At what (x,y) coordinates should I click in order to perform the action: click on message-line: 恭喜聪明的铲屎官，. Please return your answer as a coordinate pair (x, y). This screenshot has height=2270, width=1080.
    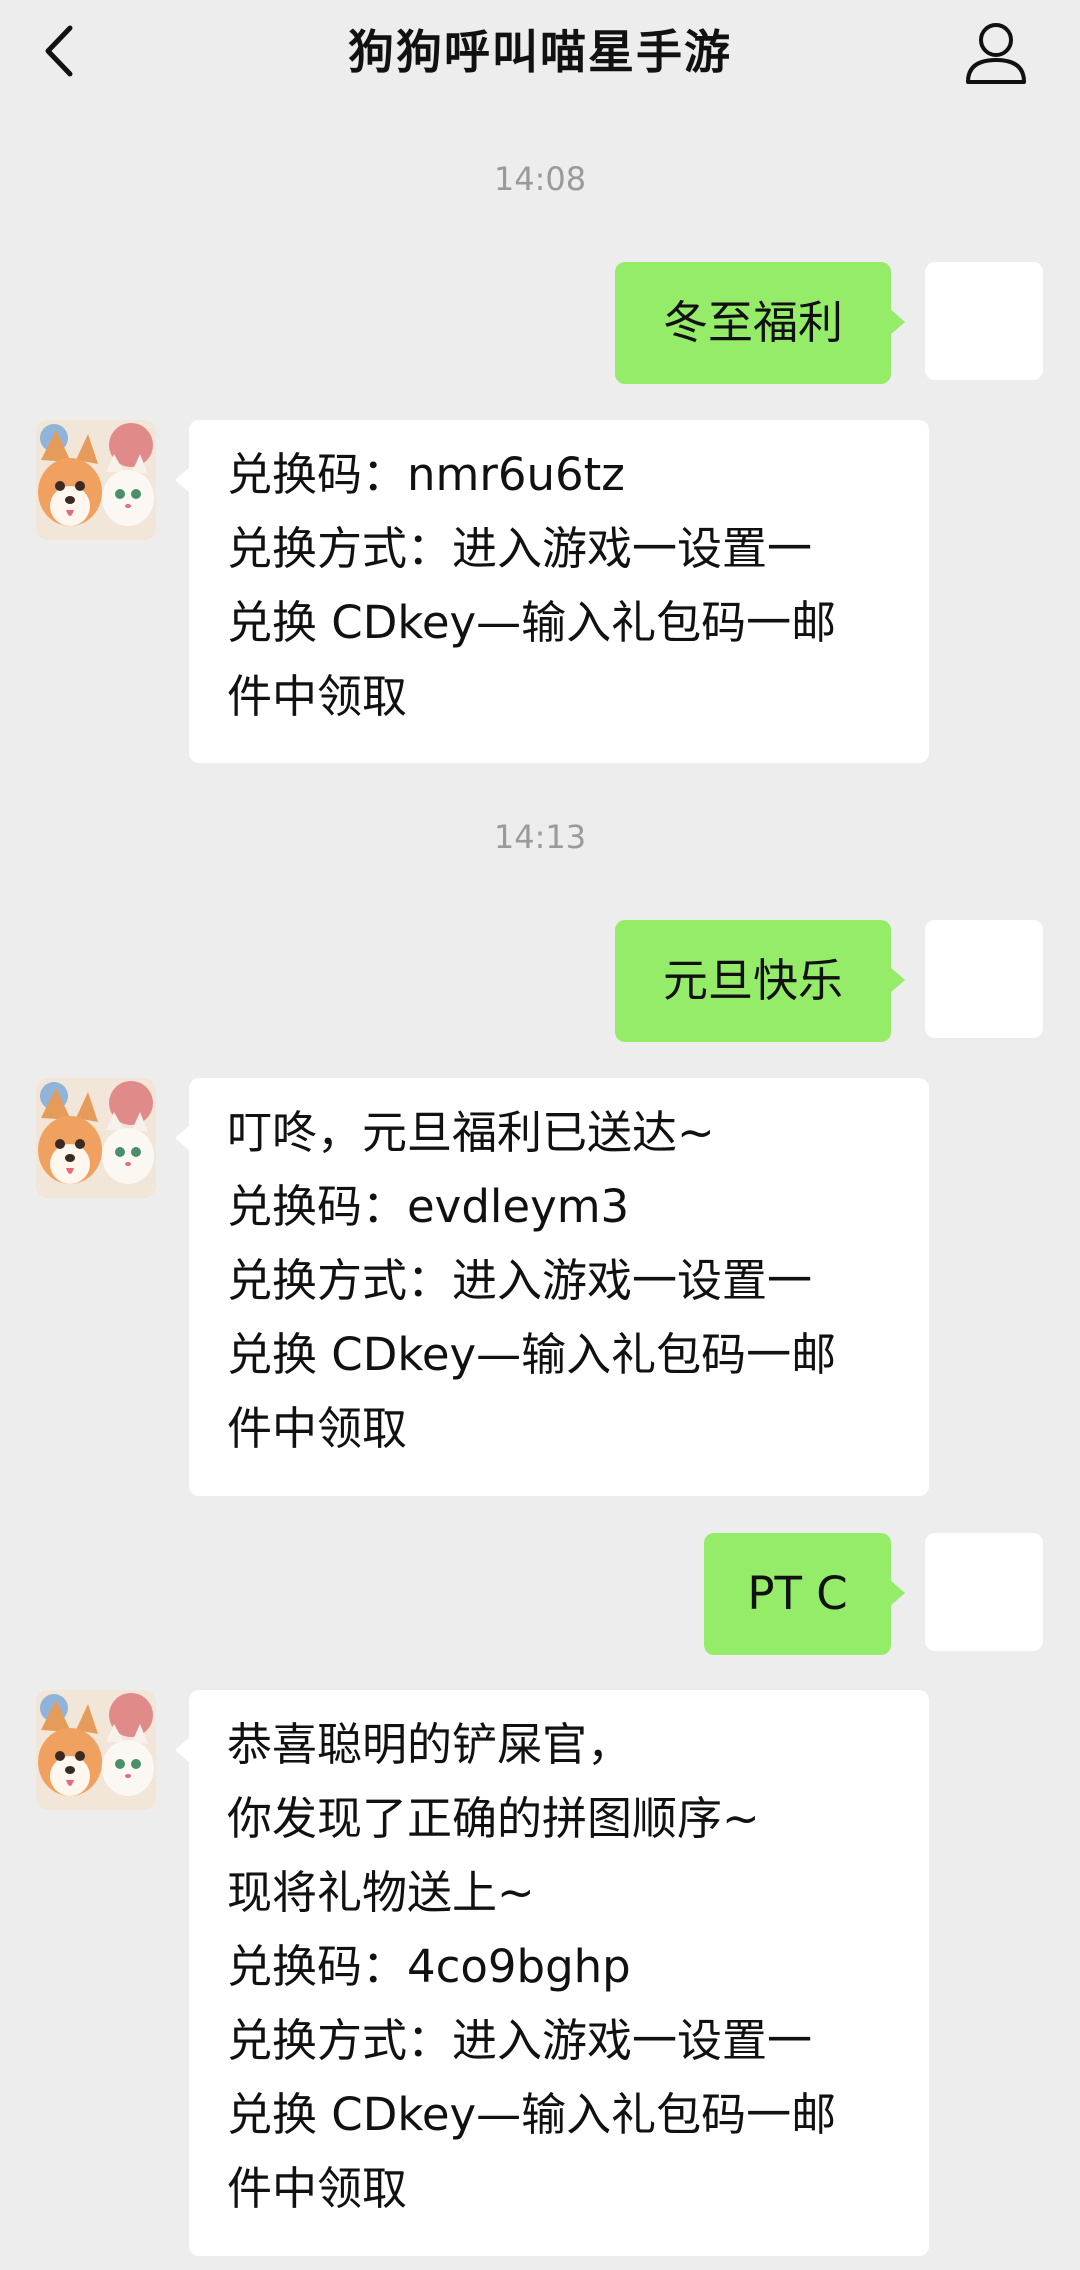
    Looking at the image, I should click on (430, 1744).